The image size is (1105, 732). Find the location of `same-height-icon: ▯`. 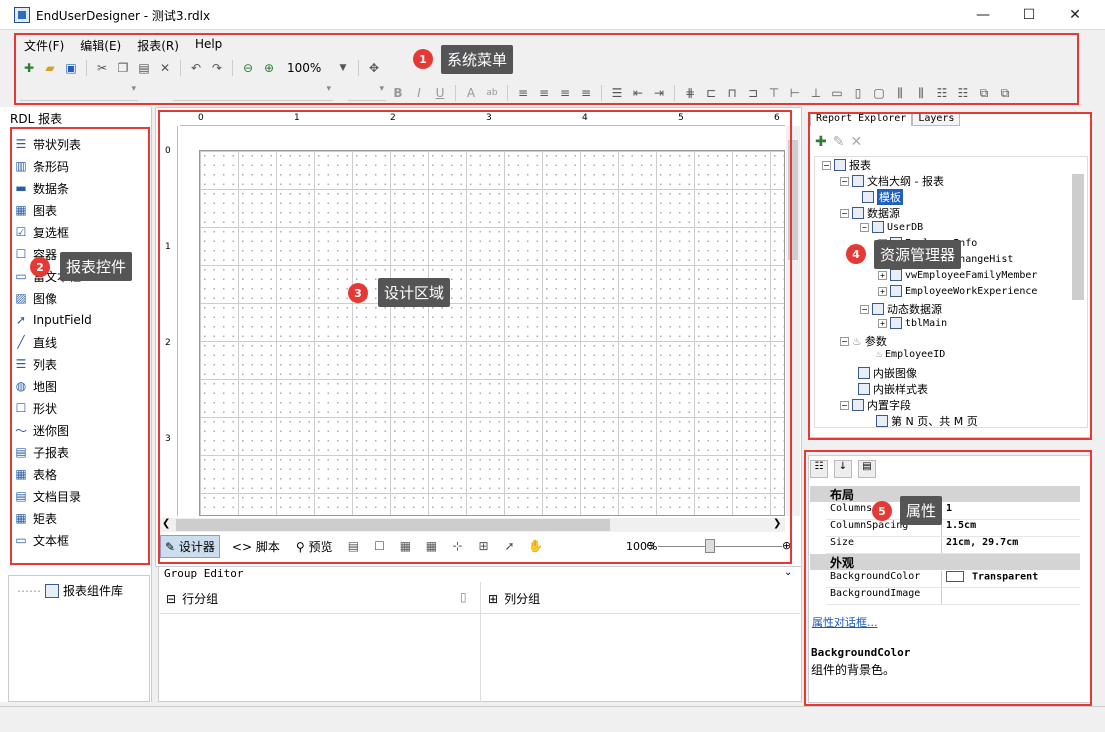

same-height-icon: ▯ is located at coordinates (858, 93).